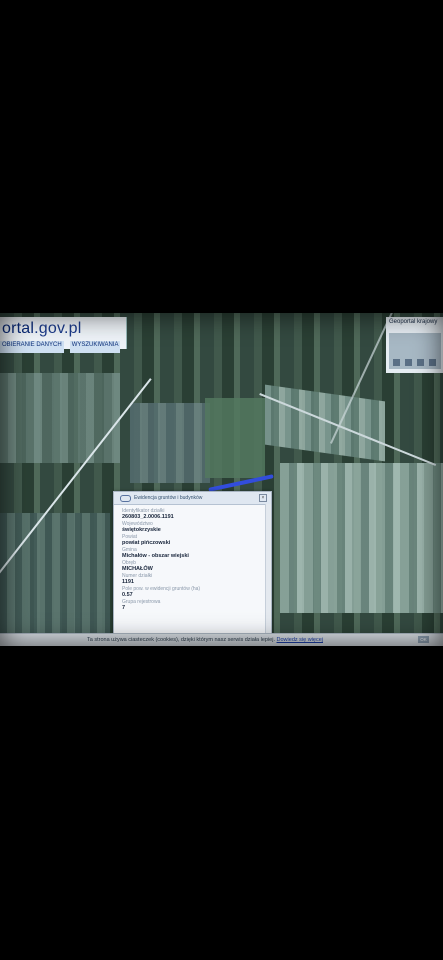  I want to click on close-icon: ×, so click(263, 498).